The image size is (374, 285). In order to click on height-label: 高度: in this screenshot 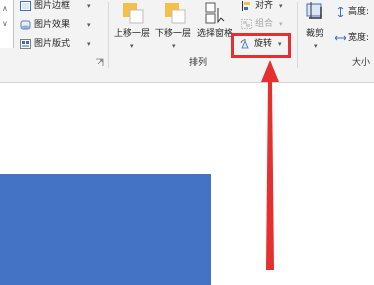, I will do `click(359, 12)`.